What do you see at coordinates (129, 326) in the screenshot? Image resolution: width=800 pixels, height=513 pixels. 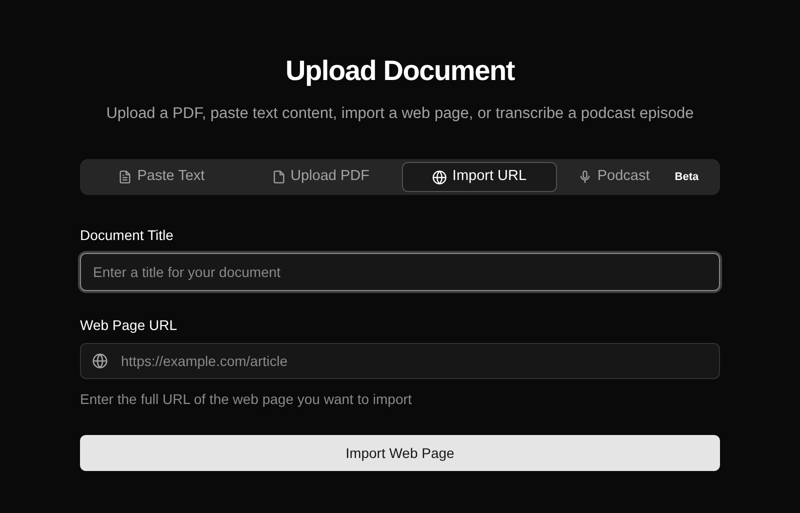 I see `field-label: Web Page URL` at bounding box center [129, 326].